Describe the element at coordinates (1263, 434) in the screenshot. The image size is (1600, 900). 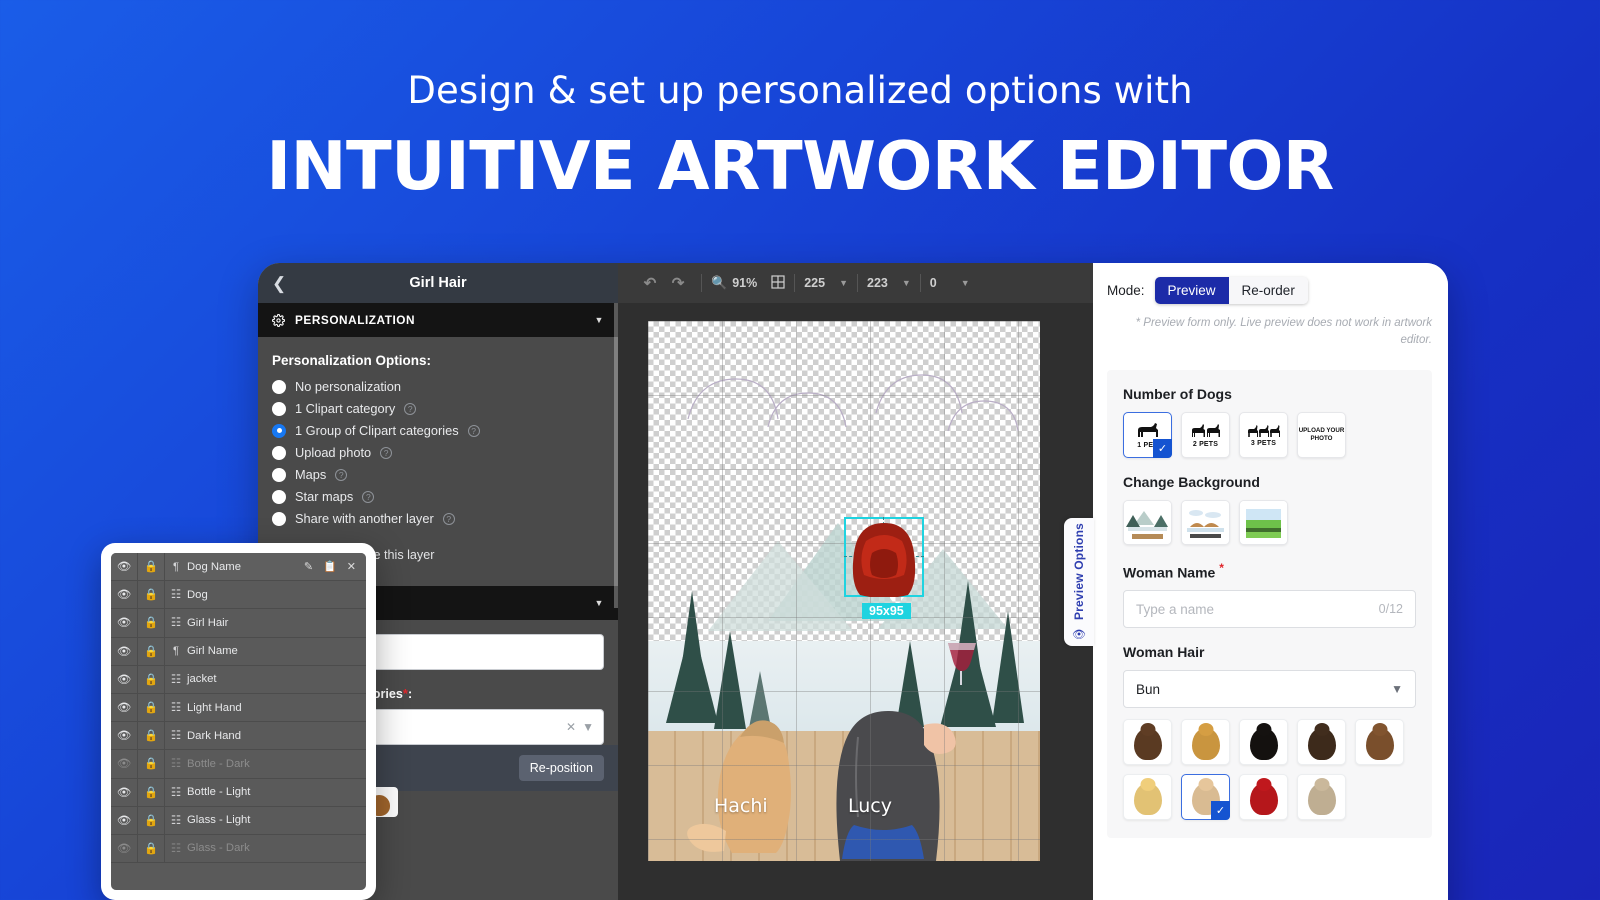
I see `three-pets-tile: 3 PETS` at that location.